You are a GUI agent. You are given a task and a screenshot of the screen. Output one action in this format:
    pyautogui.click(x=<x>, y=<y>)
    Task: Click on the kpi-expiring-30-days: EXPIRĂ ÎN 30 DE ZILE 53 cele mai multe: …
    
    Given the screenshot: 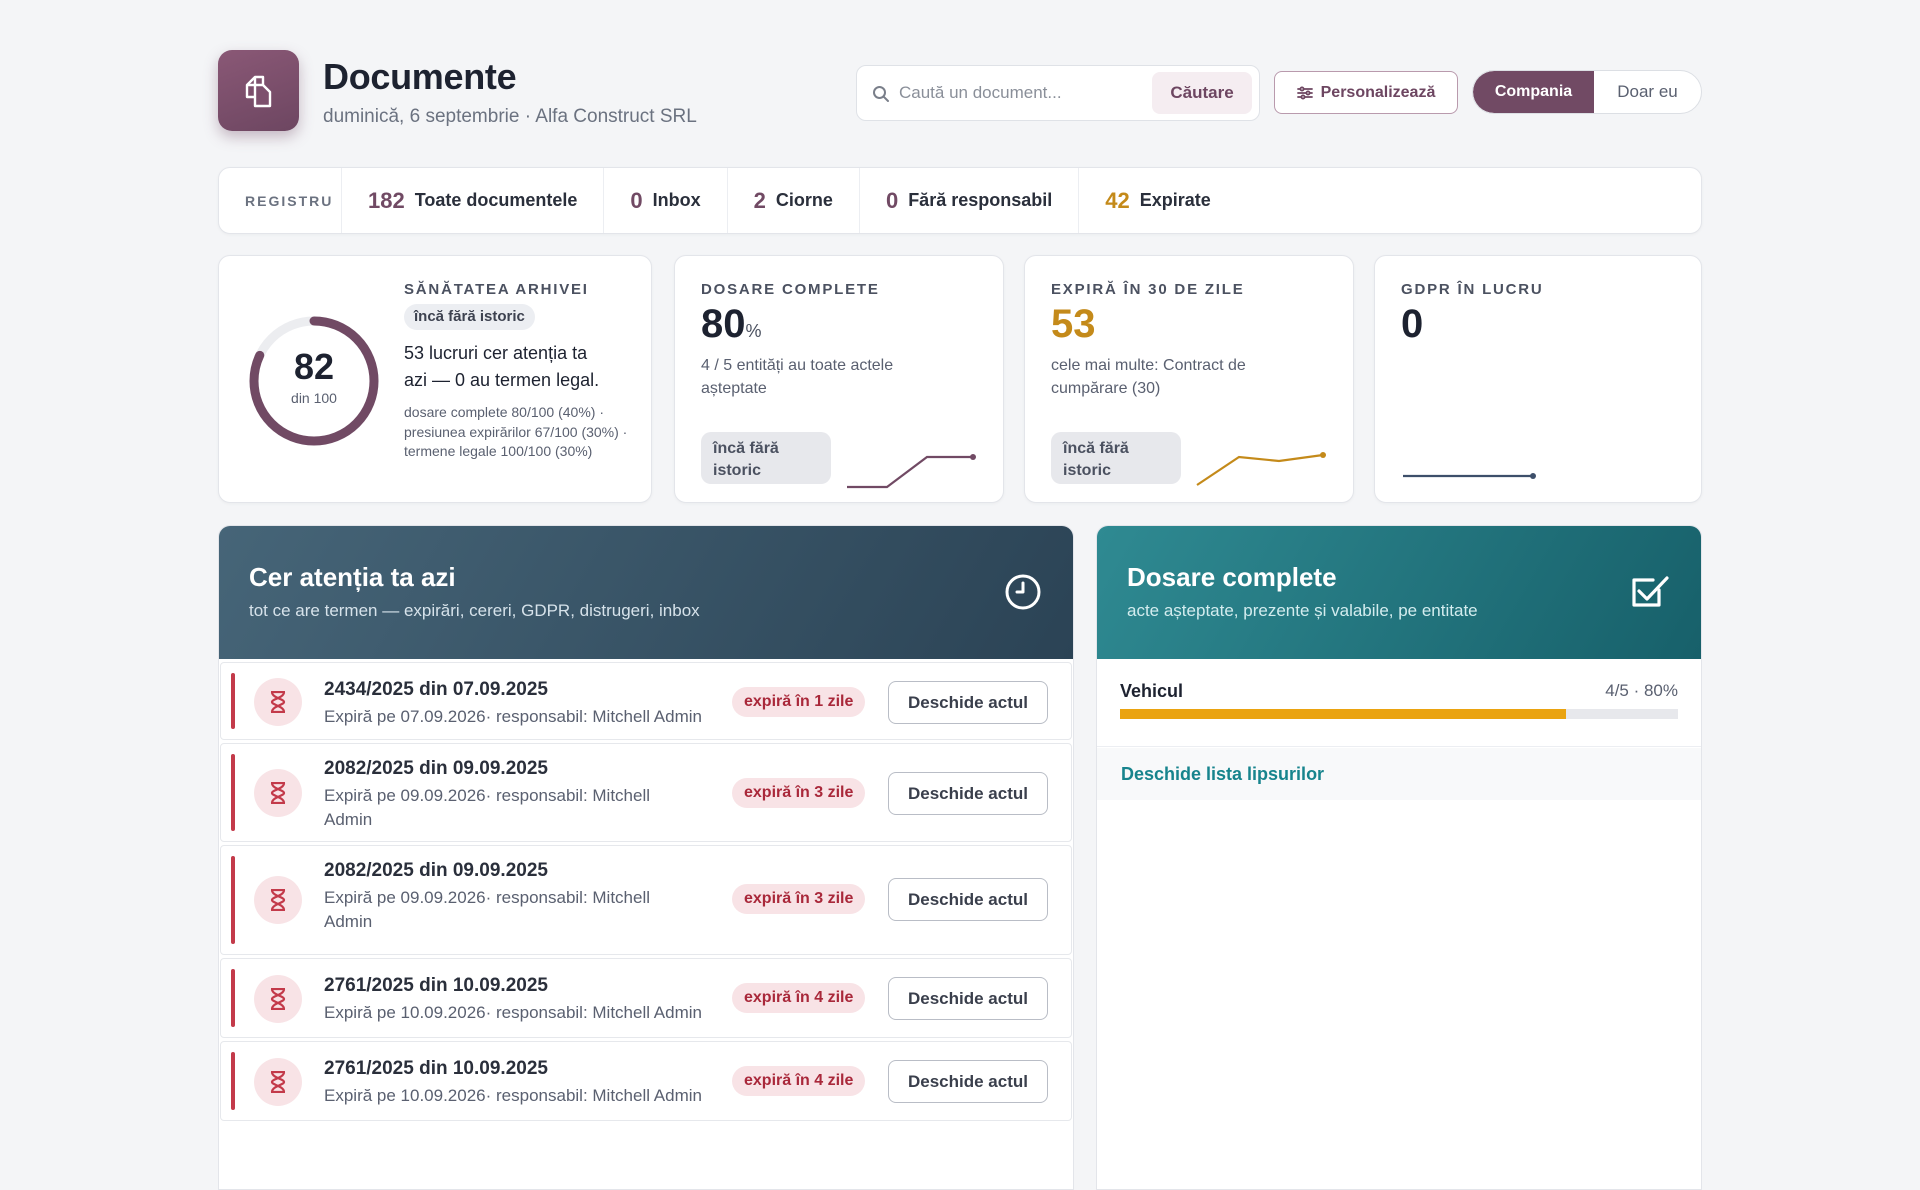 What is the action you would take?
    pyautogui.click(x=1189, y=379)
    